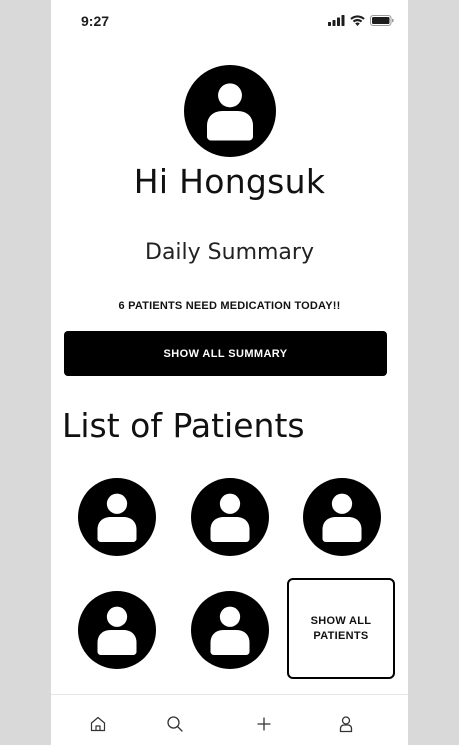 The image size is (459, 745). What do you see at coordinates (230, 111) in the screenshot?
I see `user-avatar-icon` at bounding box center [230, 111].